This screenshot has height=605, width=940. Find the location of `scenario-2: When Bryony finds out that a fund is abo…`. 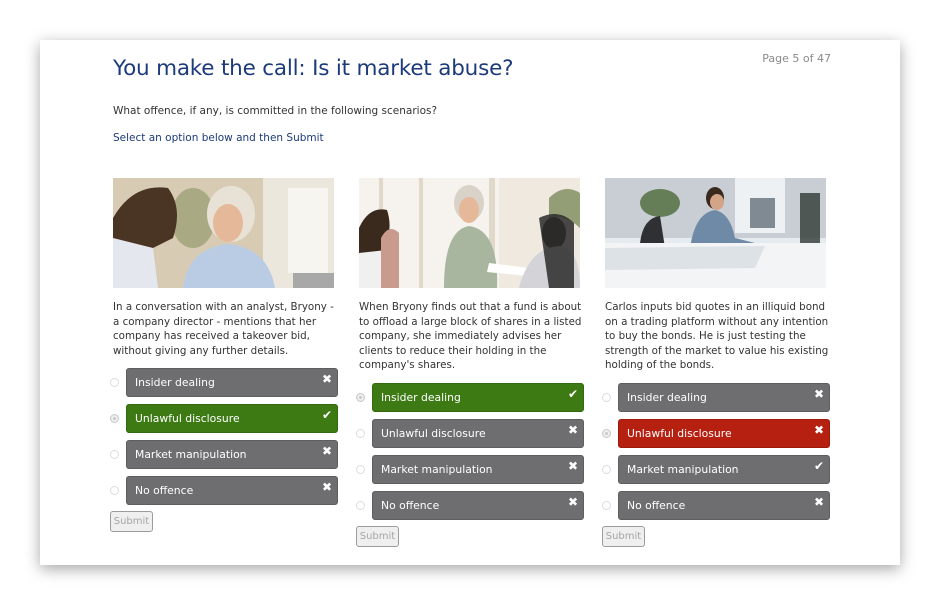

scenario-2: When Bryony finds out that a fund is abo… is located at coordinates (470, 362).